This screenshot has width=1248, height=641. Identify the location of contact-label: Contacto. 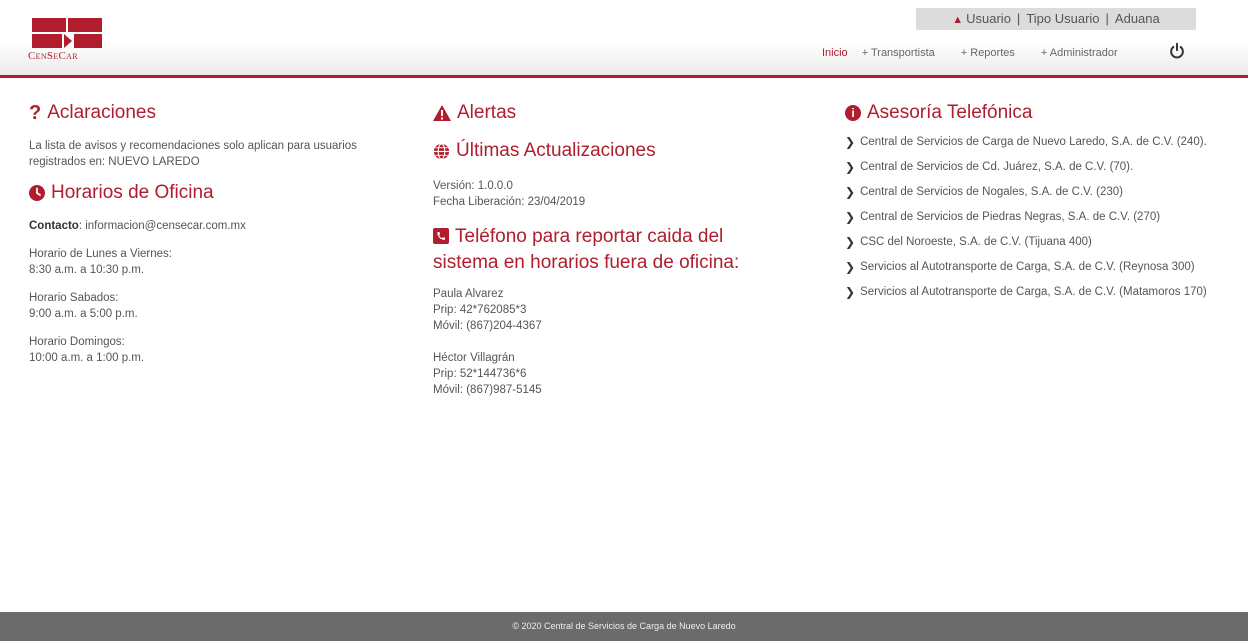
(54, 226).